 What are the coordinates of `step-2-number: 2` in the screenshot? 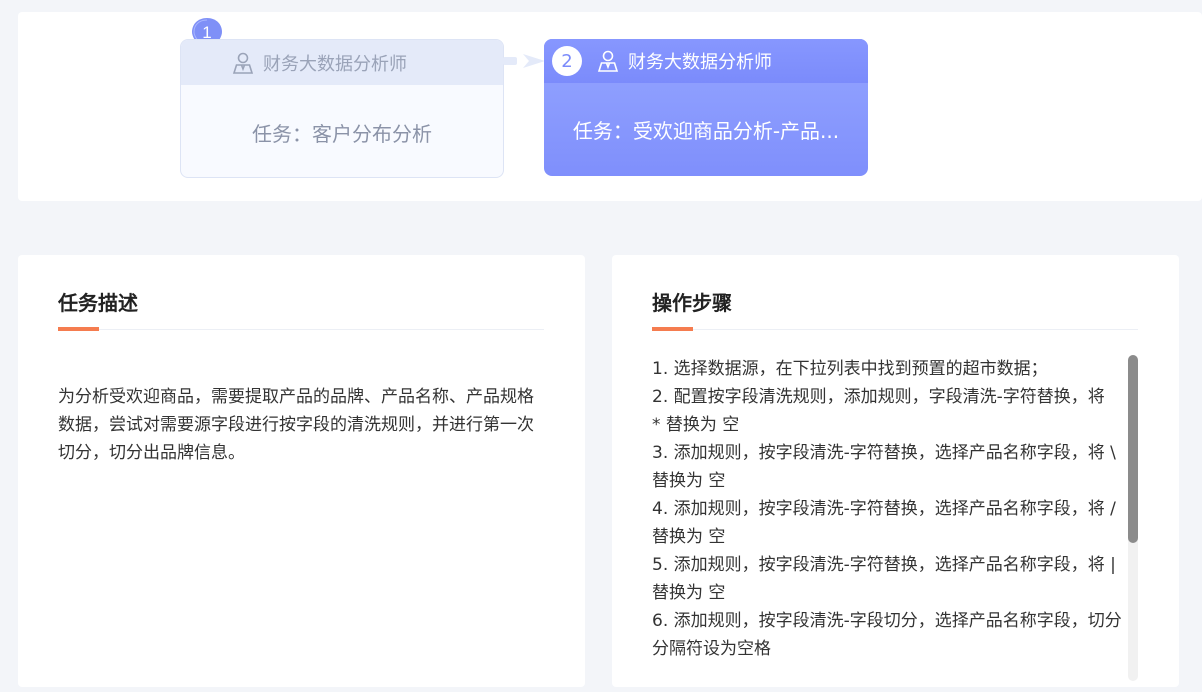 It's located at (567, 61).